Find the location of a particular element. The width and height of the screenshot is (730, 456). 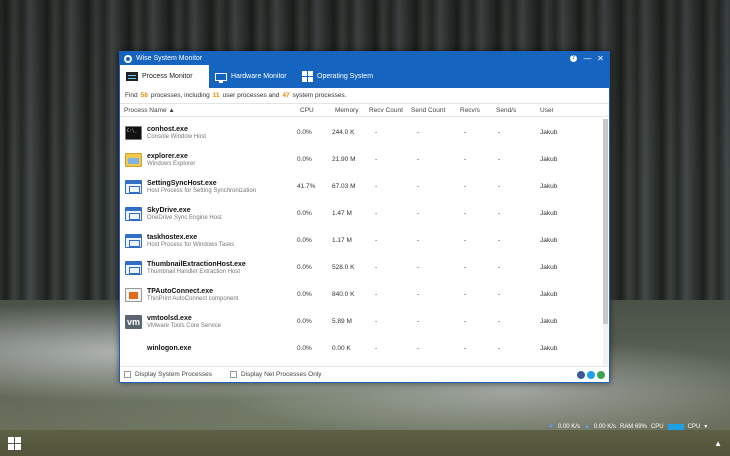

download-arrow-icon: ▼ is located at coordinates (551, 426).